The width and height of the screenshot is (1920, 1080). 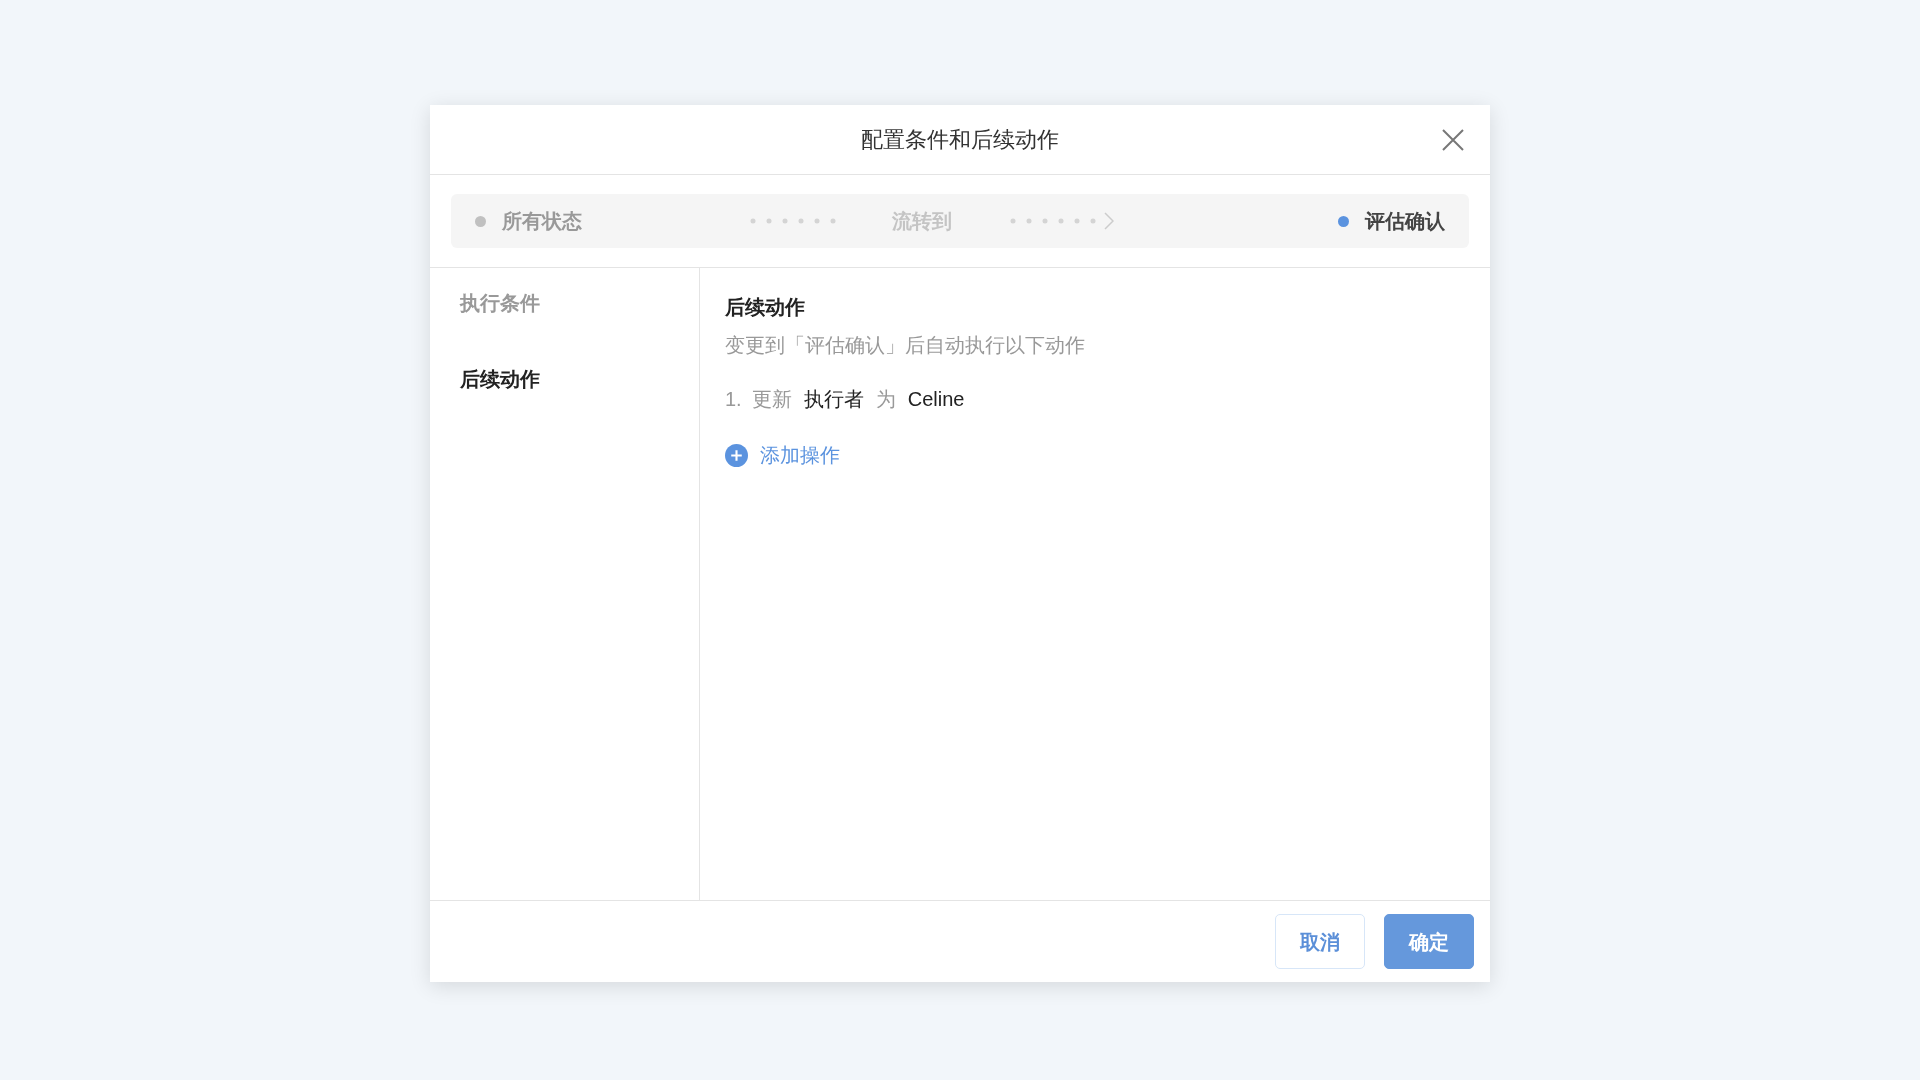 I want to click on action-value: Celine, so click(x=936, y=399).